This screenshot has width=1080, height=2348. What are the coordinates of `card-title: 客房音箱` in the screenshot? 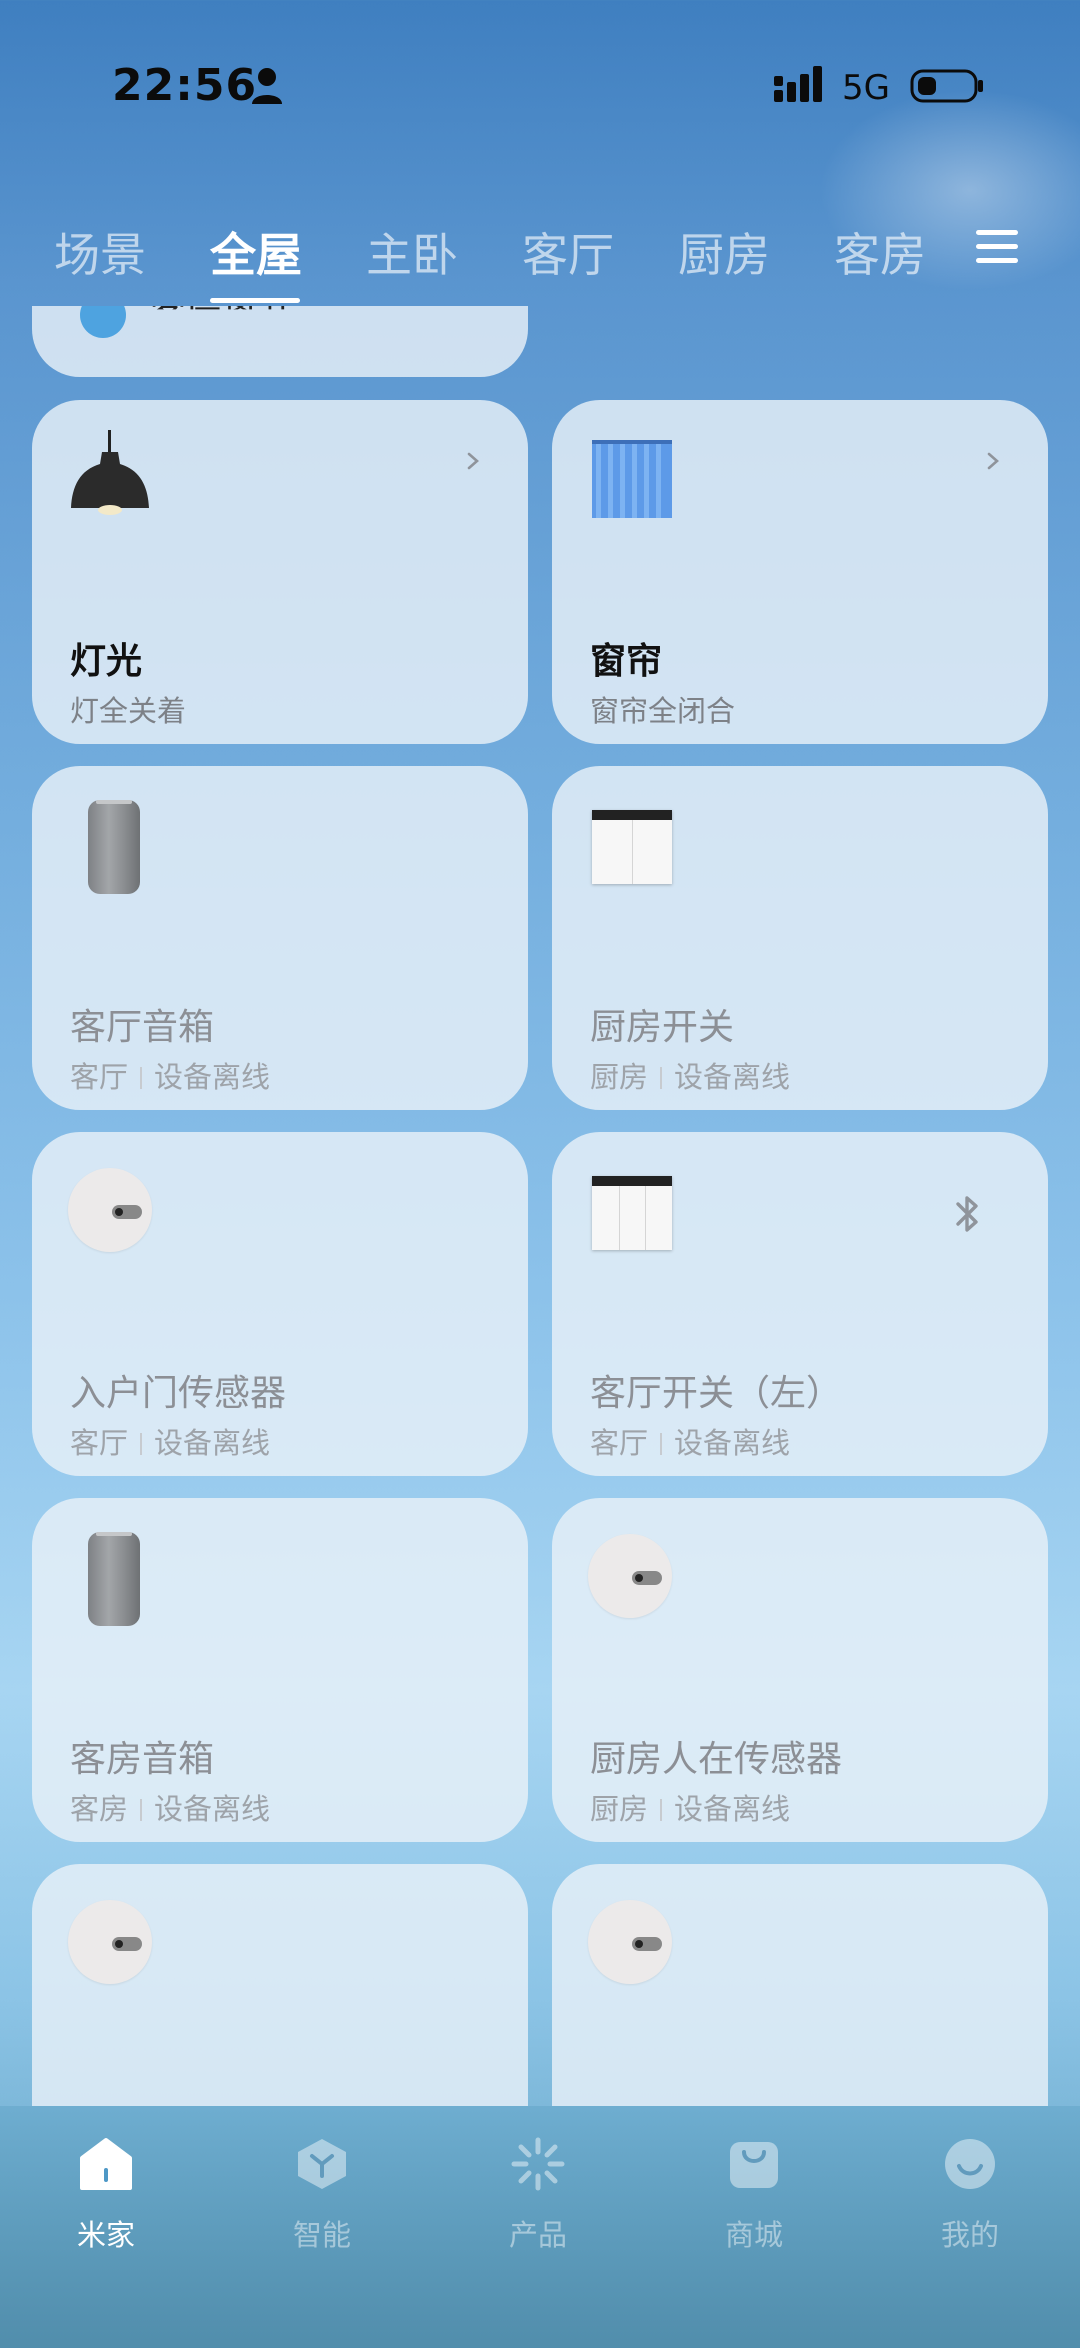 It's located at (142, 1759).